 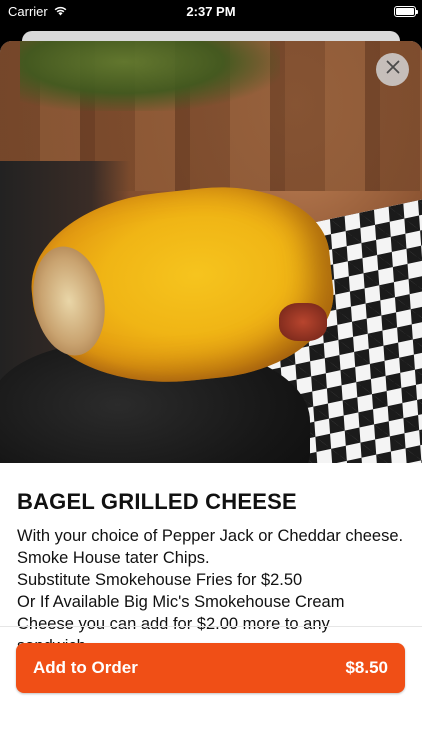 I want to click on add-to-order-button: Add to Order $8.50, so click(x=210, y=668).